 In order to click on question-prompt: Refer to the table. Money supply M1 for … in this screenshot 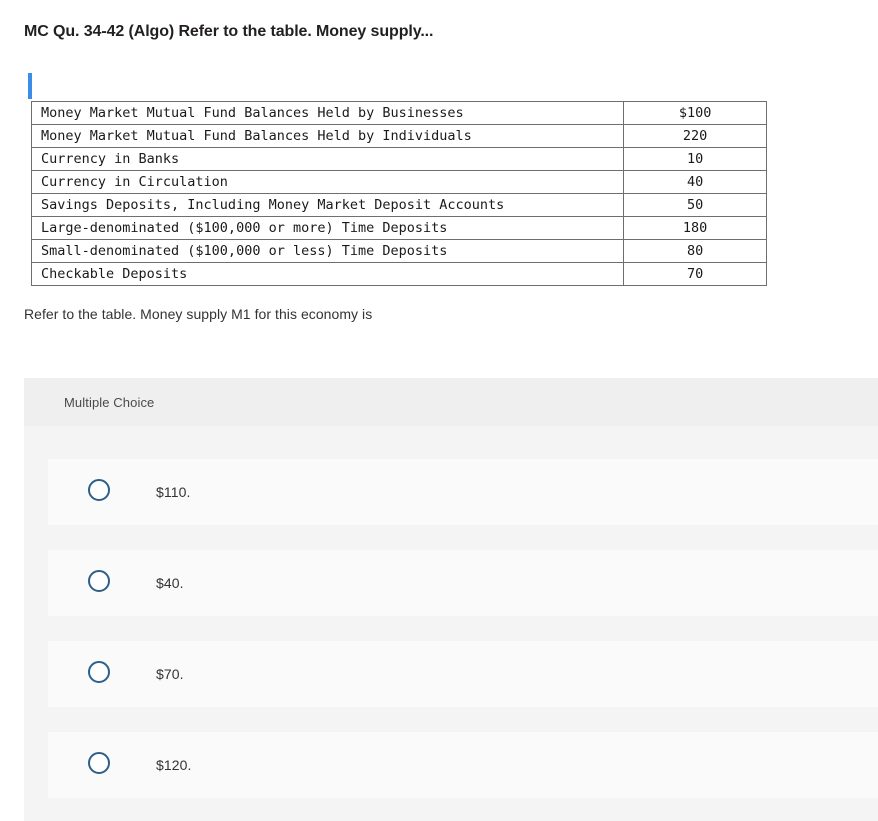, I will do `click(198, 314)`.